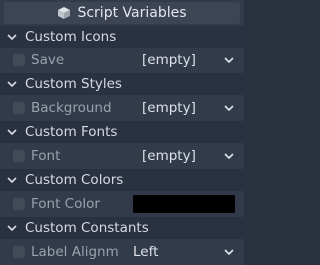 The height and width of the screenshot is (265, 320). Describe the element at coordinates (87, 228) in the screenshot. I see `section-header-label: Custom Constants` at that location.